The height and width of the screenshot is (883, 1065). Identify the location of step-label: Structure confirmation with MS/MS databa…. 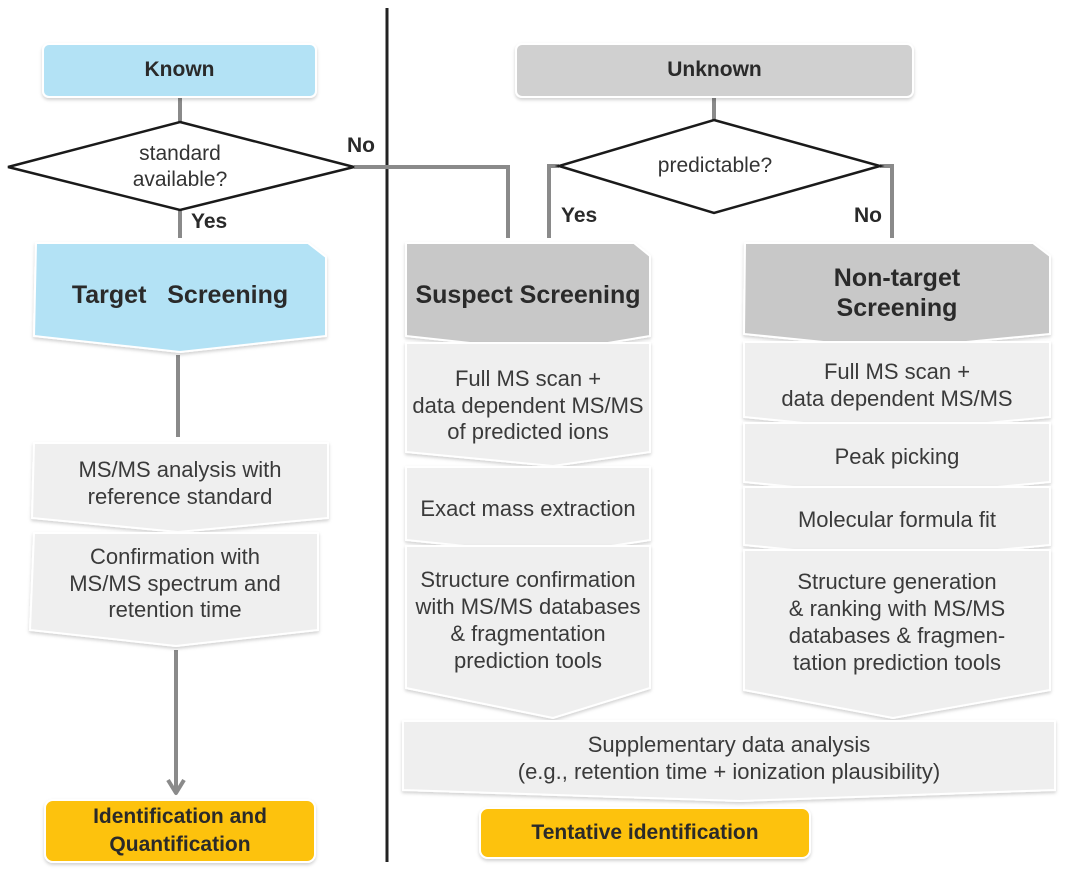
(528, 620).